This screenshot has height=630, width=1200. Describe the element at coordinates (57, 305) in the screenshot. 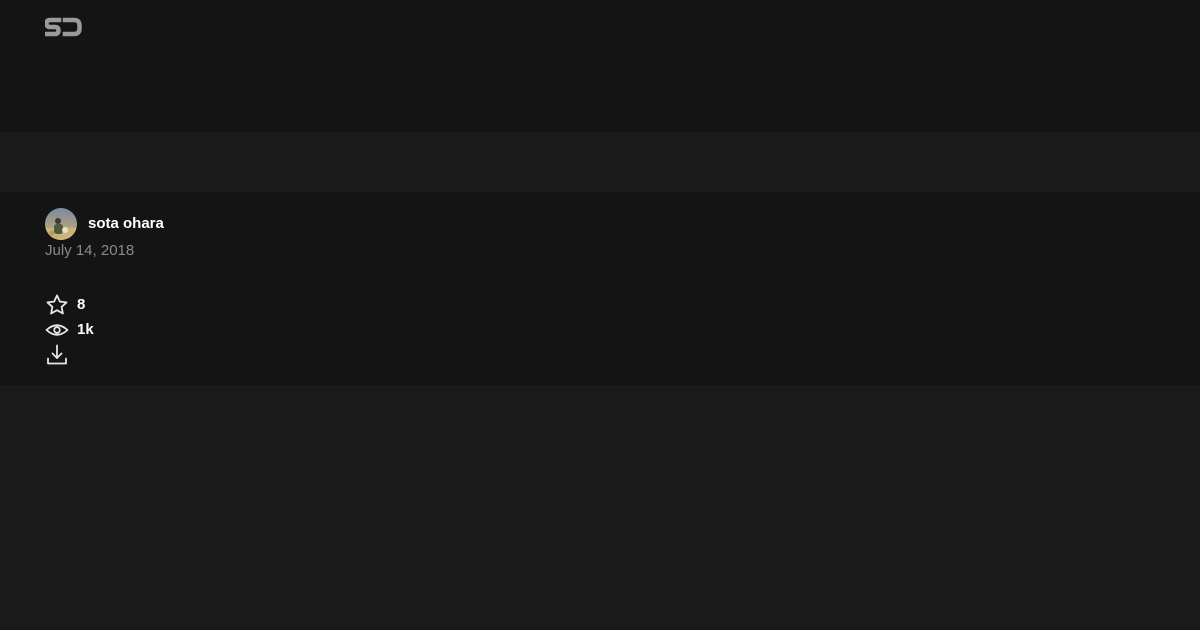

I see `star-icon` at that location.